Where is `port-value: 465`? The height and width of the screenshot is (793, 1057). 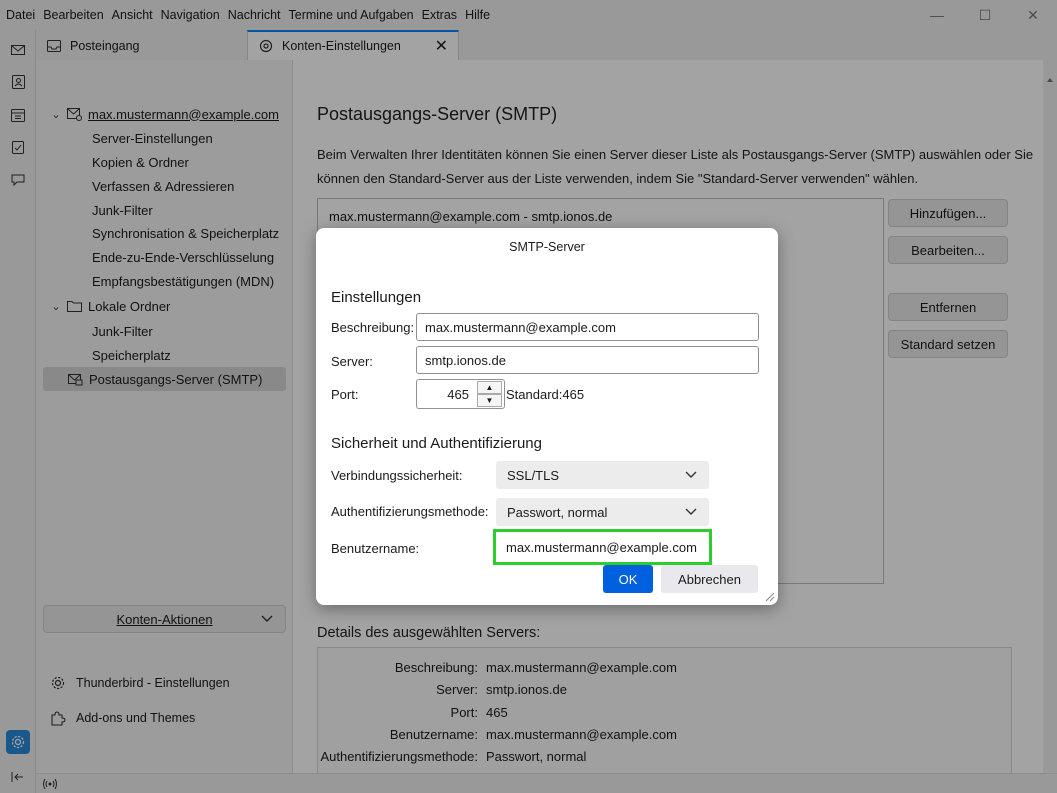
port-value: 465 is located at coordinates (458, 394).